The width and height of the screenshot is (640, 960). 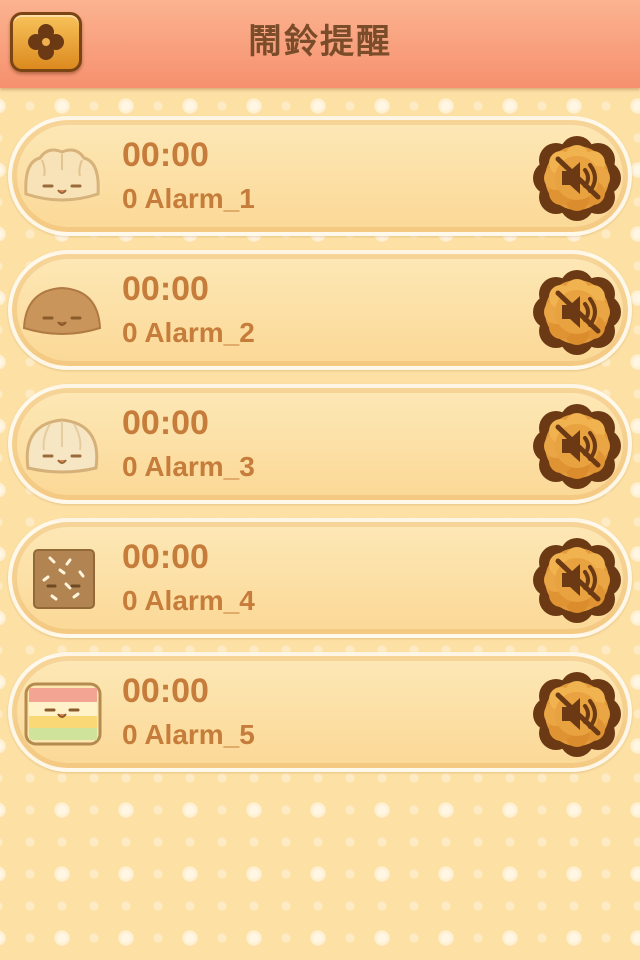 What do you see at coordinates (62, 310) in the screenshot?
I see `brown-bun-face-icon` at bounding box center [62, 310].